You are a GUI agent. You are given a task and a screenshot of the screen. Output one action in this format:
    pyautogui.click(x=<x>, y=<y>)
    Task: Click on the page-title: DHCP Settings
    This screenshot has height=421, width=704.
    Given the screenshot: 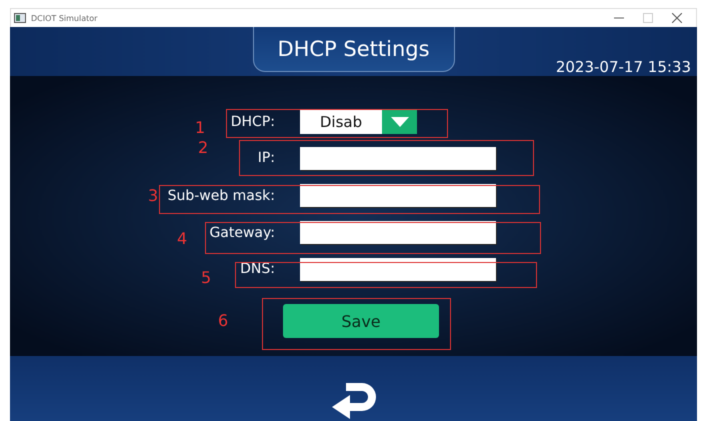 What is the action you would take?
    pyautogui.click(x=353, y=49)
    